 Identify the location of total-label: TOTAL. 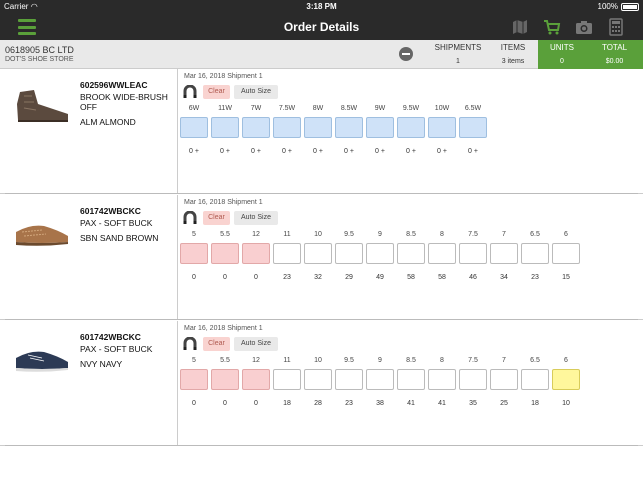
(614, 47).